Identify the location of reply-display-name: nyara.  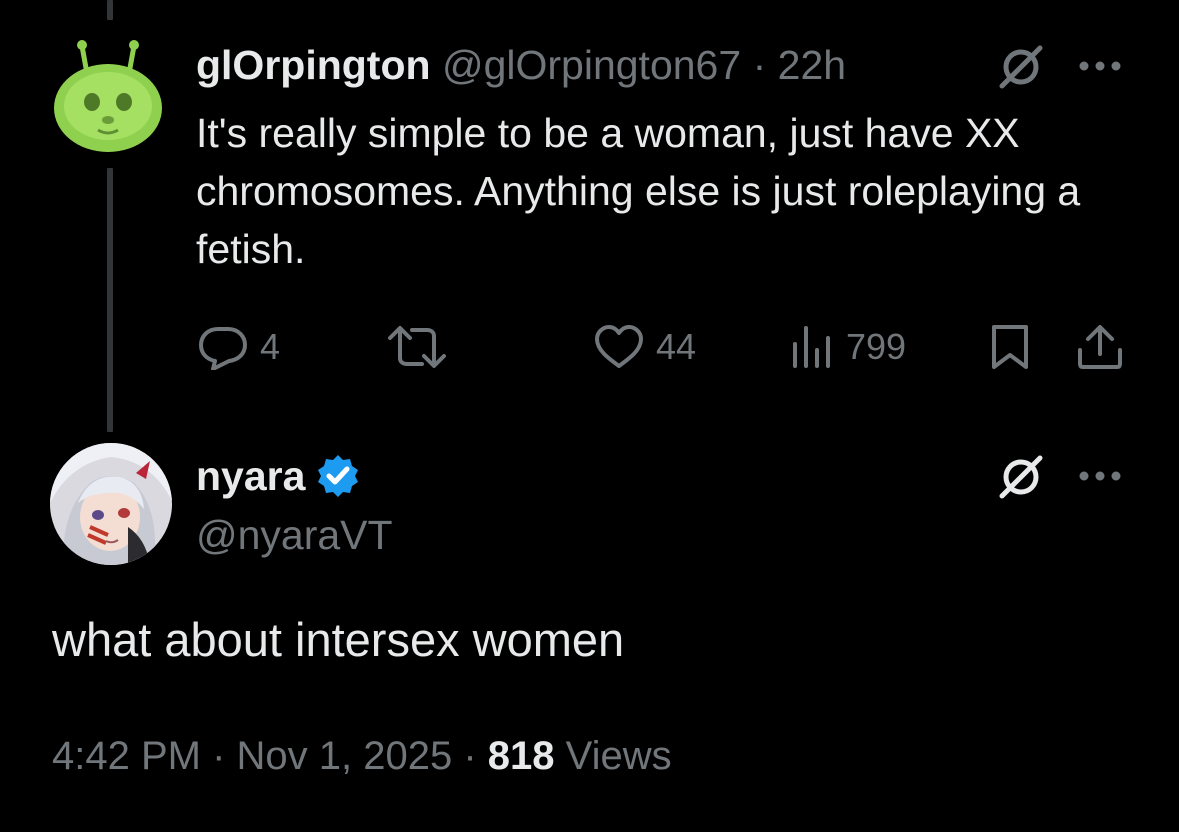
(250, 476).